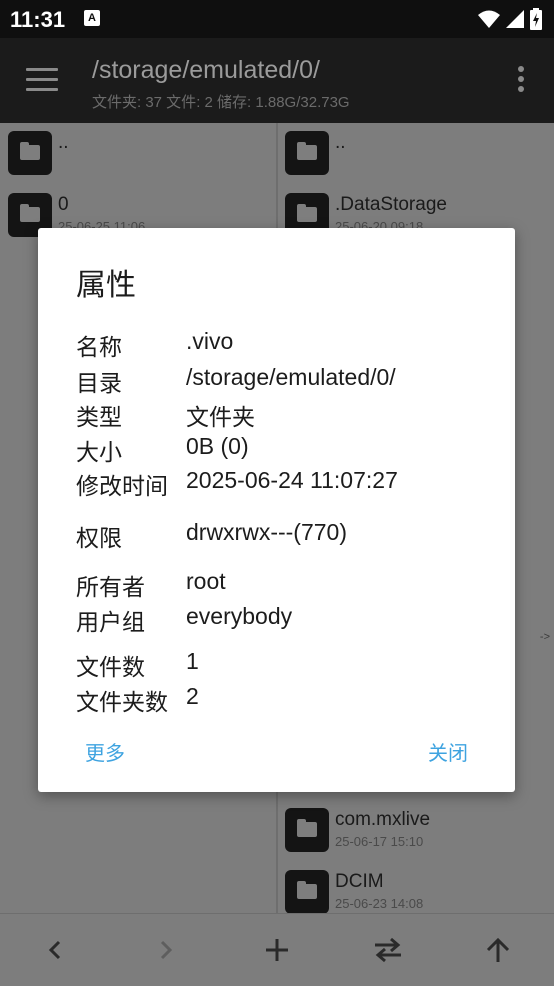  Describe the element at coordinates (206, 581) in the screenshot. I see `prop-value-owner: root` at that location.